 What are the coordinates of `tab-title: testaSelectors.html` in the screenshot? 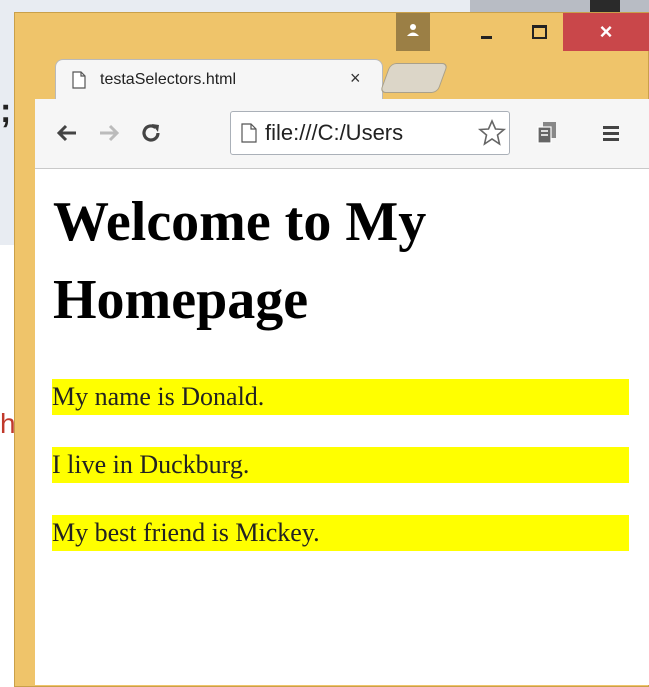 It's located at (168, 79).